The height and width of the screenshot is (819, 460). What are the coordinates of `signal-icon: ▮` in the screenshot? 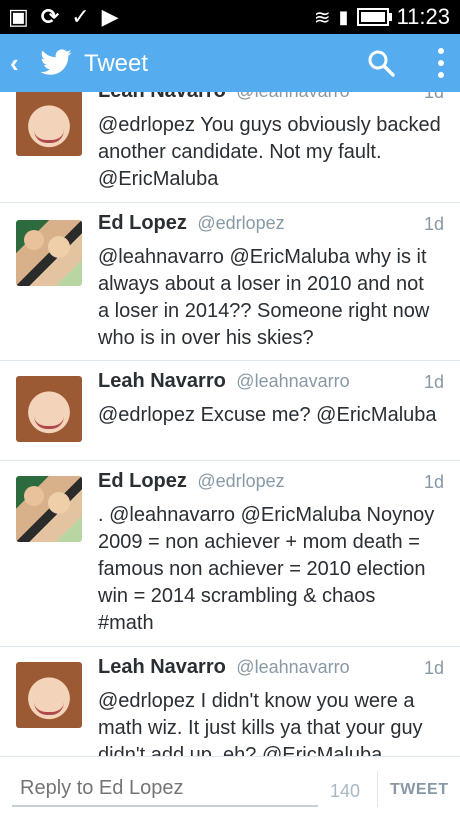 It's located at (343, 16).